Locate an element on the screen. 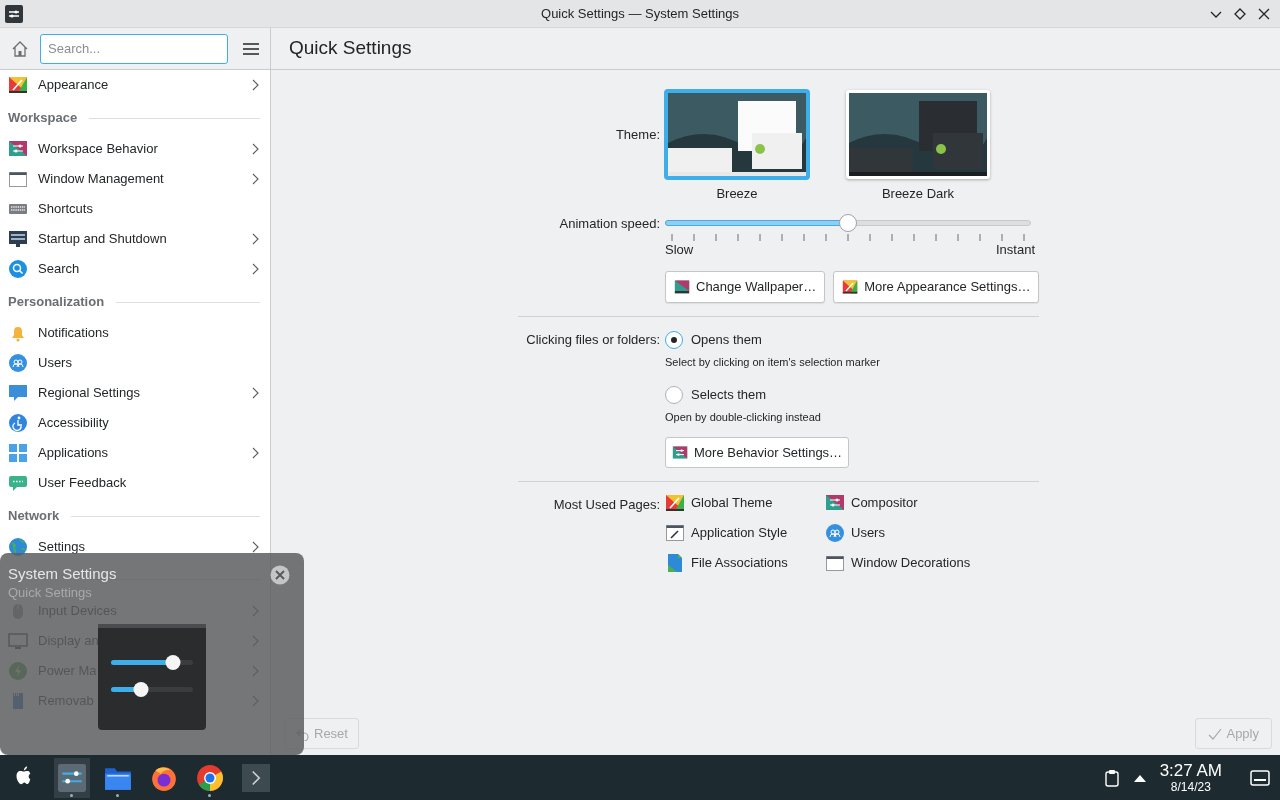 This screenshot has width=1280, height=800. window-title: Quick Settings — System Settings is located at coordinates (640, 13).